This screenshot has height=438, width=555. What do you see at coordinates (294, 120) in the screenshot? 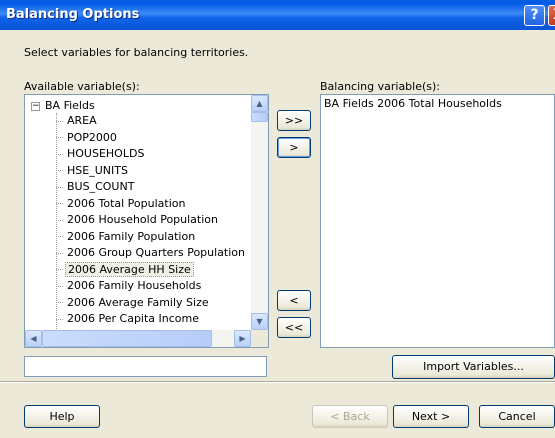
I see `add-all-button: >>` at bounding box center [294, 120].